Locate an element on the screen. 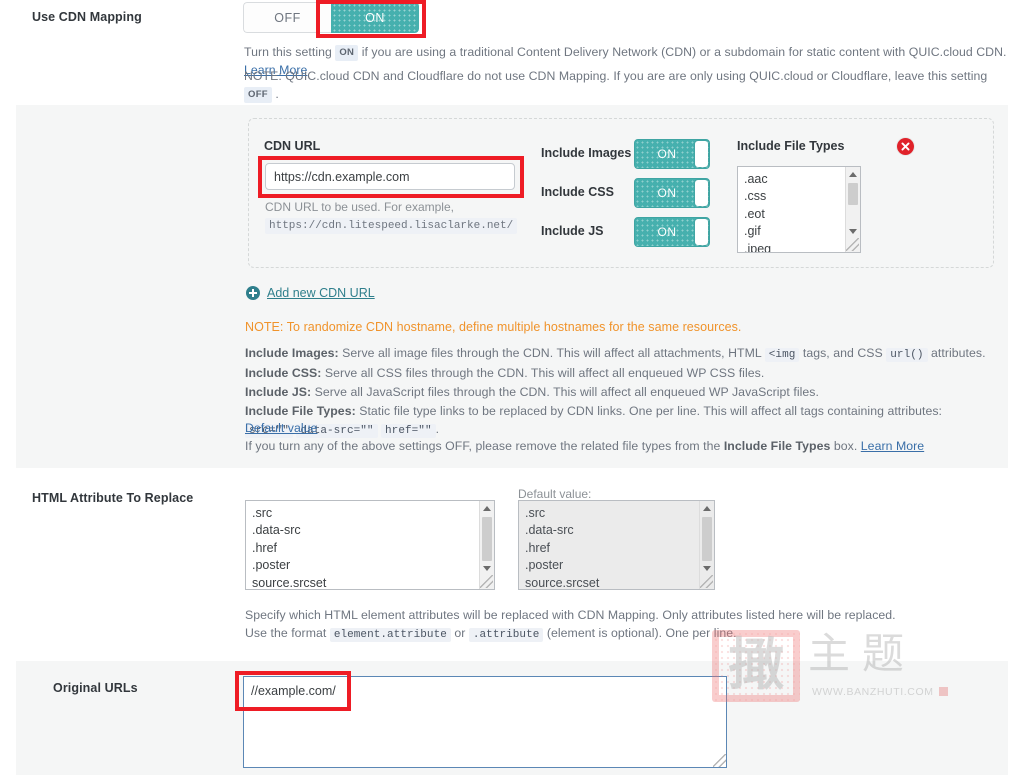 The height and width of the screenshot is (775, 1024). html-attribute-to-replace-label: HTML Attribute To Replace is located at coordinates (113, 498).